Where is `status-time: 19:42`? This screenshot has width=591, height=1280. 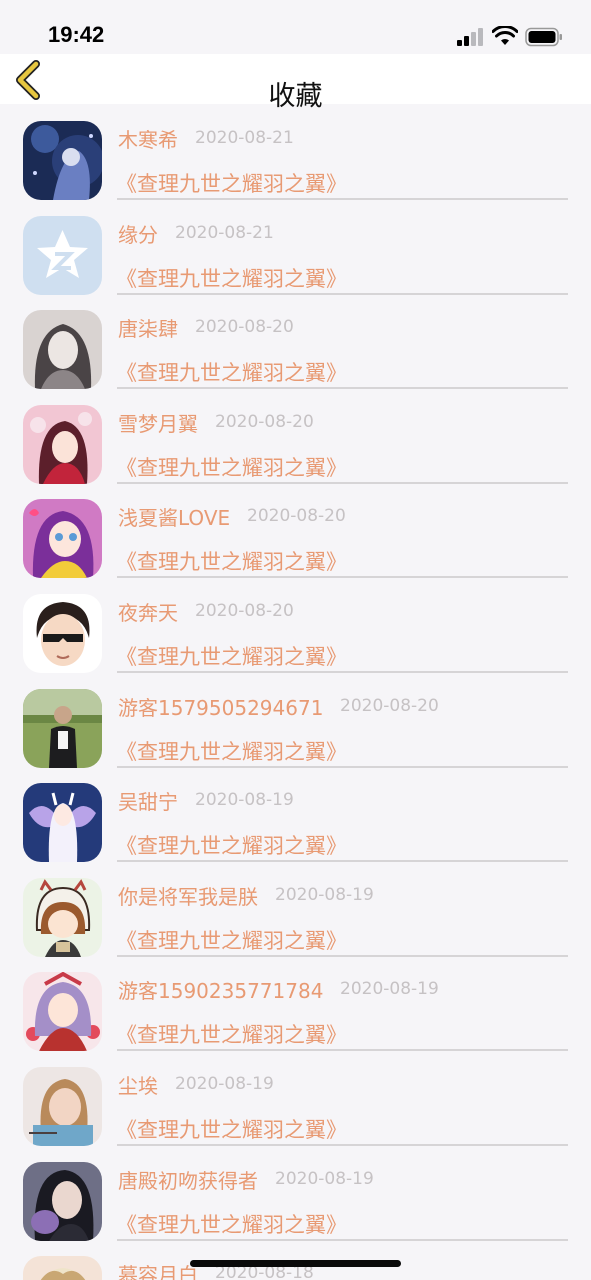 status-time: 19:42 is located at coordinates (76, 34).